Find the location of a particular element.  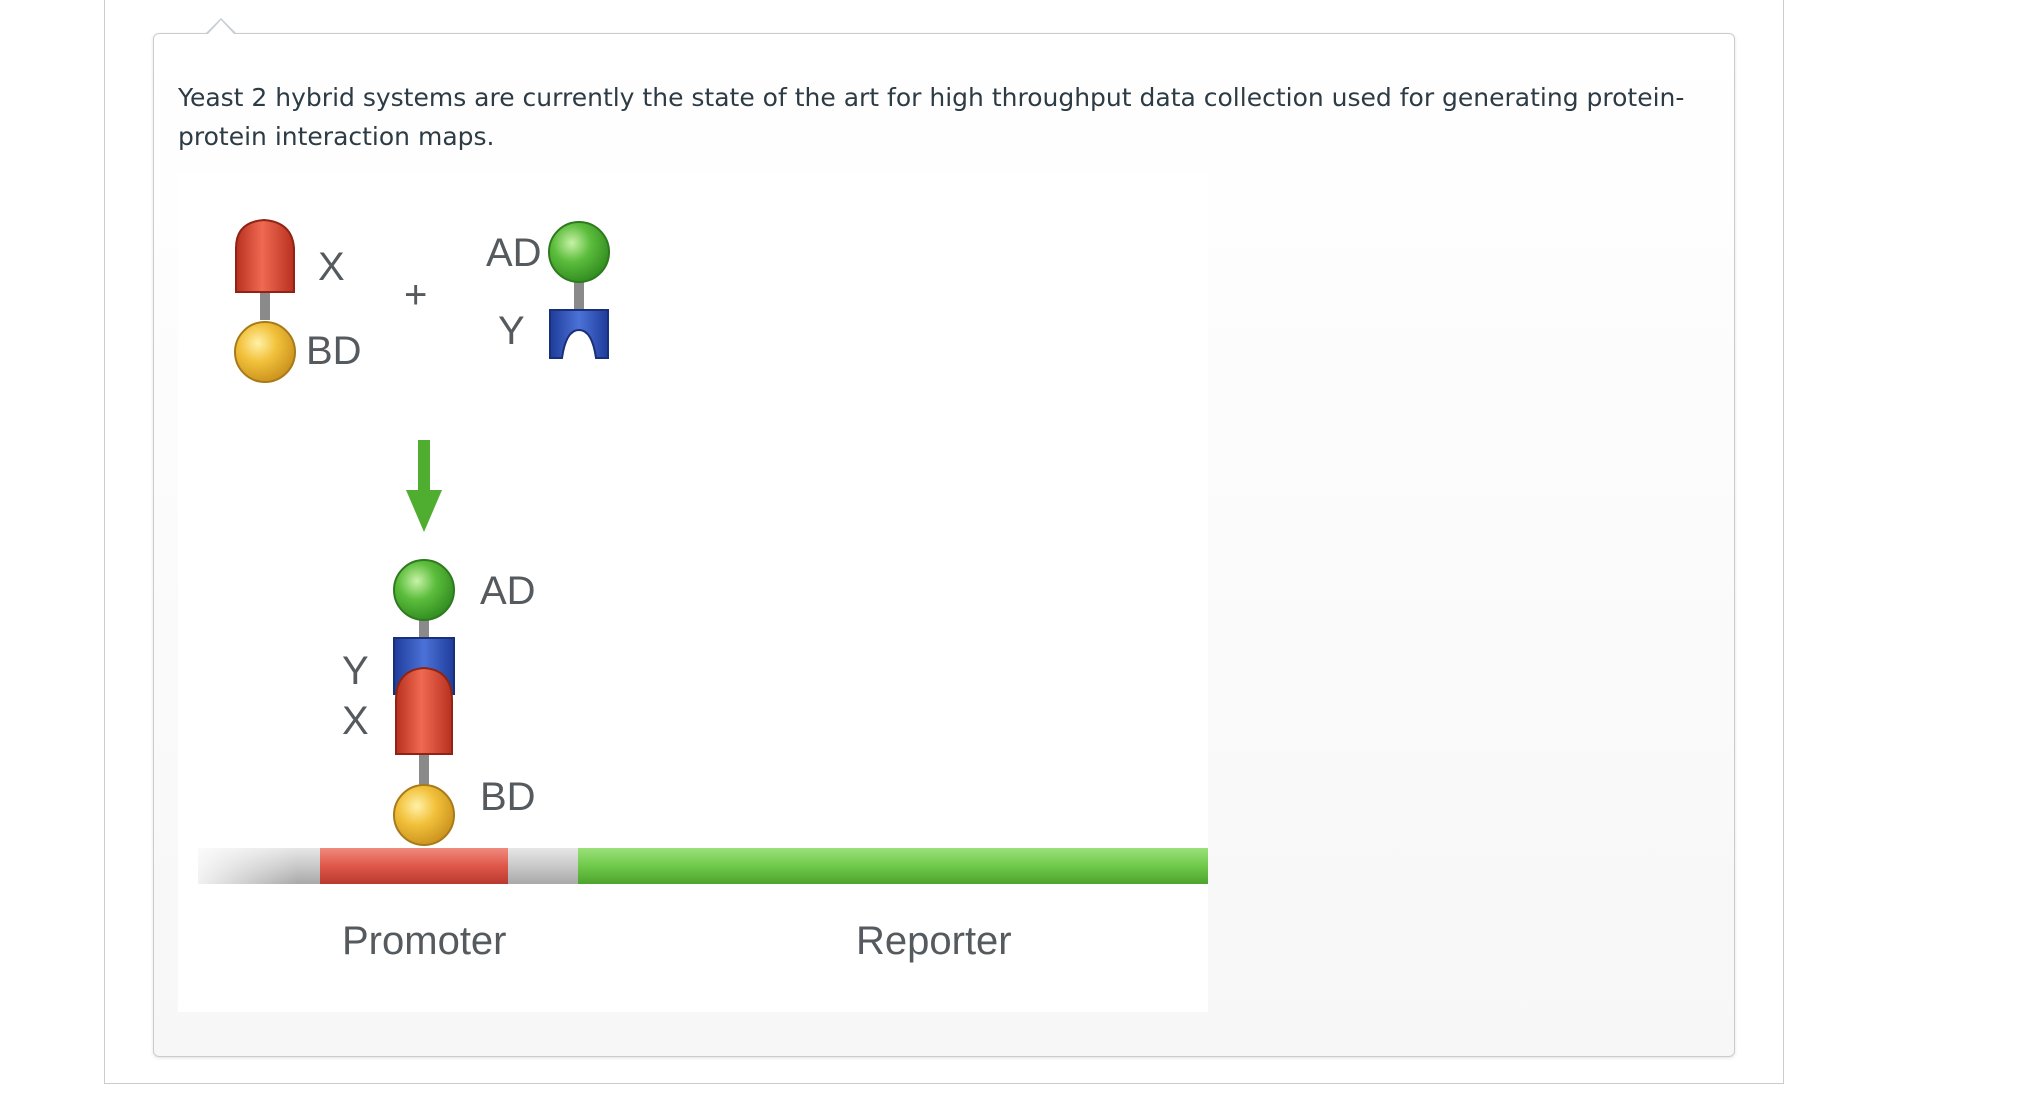

y-protein-shape is located at coordinates (579, 334).